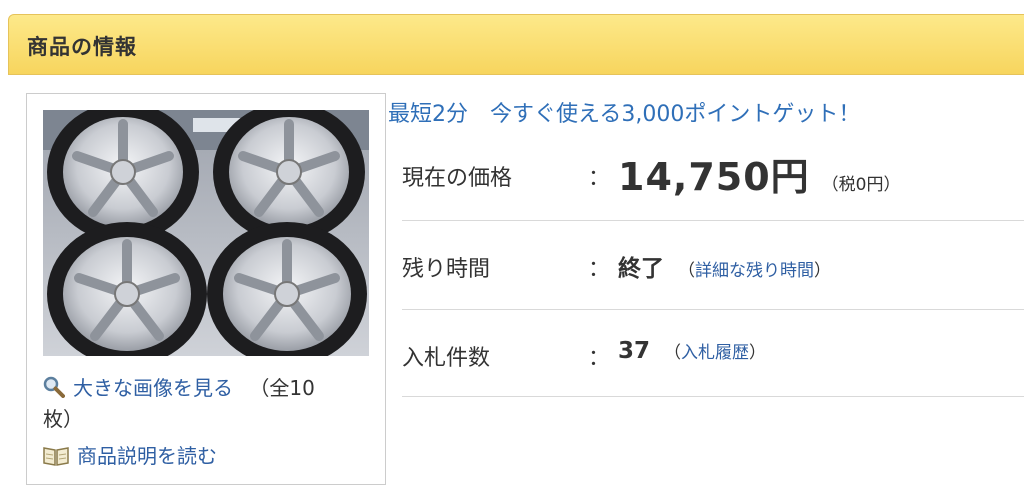  I want to click on image-count-prefix: （全10, so click(282, 388).